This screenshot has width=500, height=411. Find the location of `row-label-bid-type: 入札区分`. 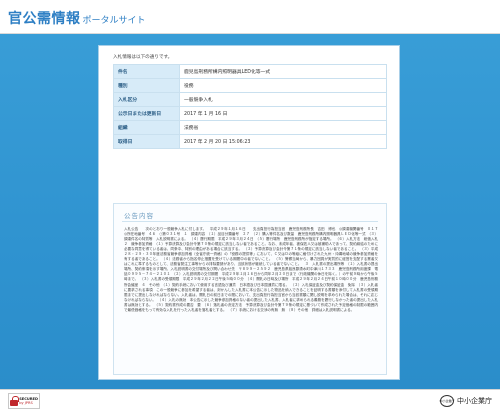

row-label-bid-type: 入札区分 is located at coordinates (146, 99).